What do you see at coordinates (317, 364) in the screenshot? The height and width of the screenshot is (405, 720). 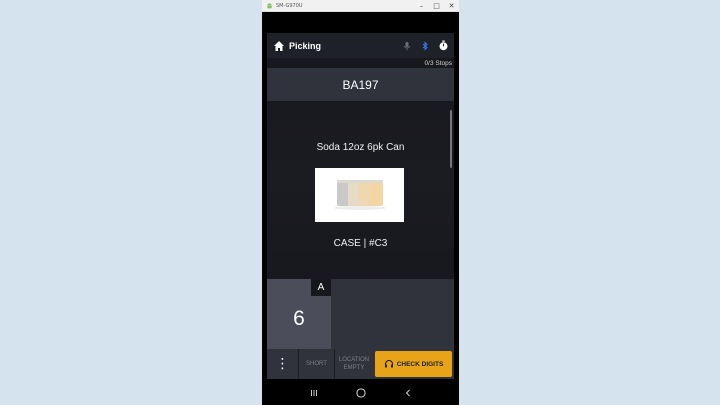 I see `short-button: SHORT` at bounding box center [317, 364].